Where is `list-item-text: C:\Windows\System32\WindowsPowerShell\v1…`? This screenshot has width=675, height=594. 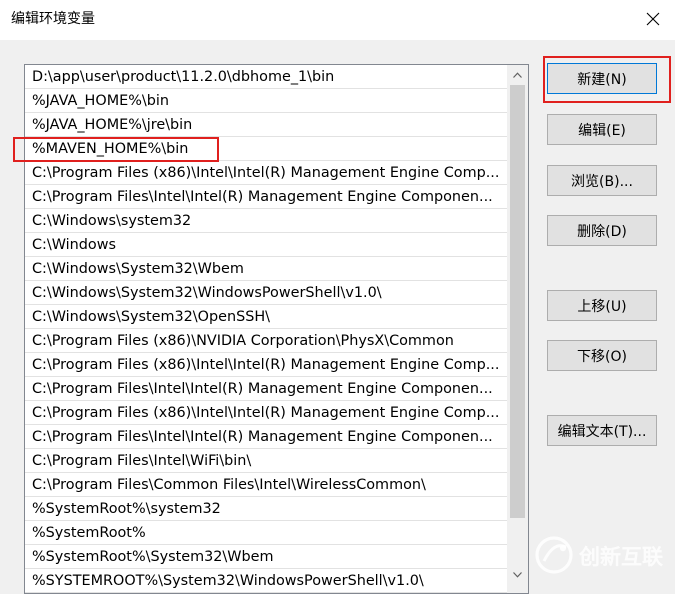
list-item-text: C:\Windows\System32\WindowsPowerShell\v1… is located at coordinates (207, 293).